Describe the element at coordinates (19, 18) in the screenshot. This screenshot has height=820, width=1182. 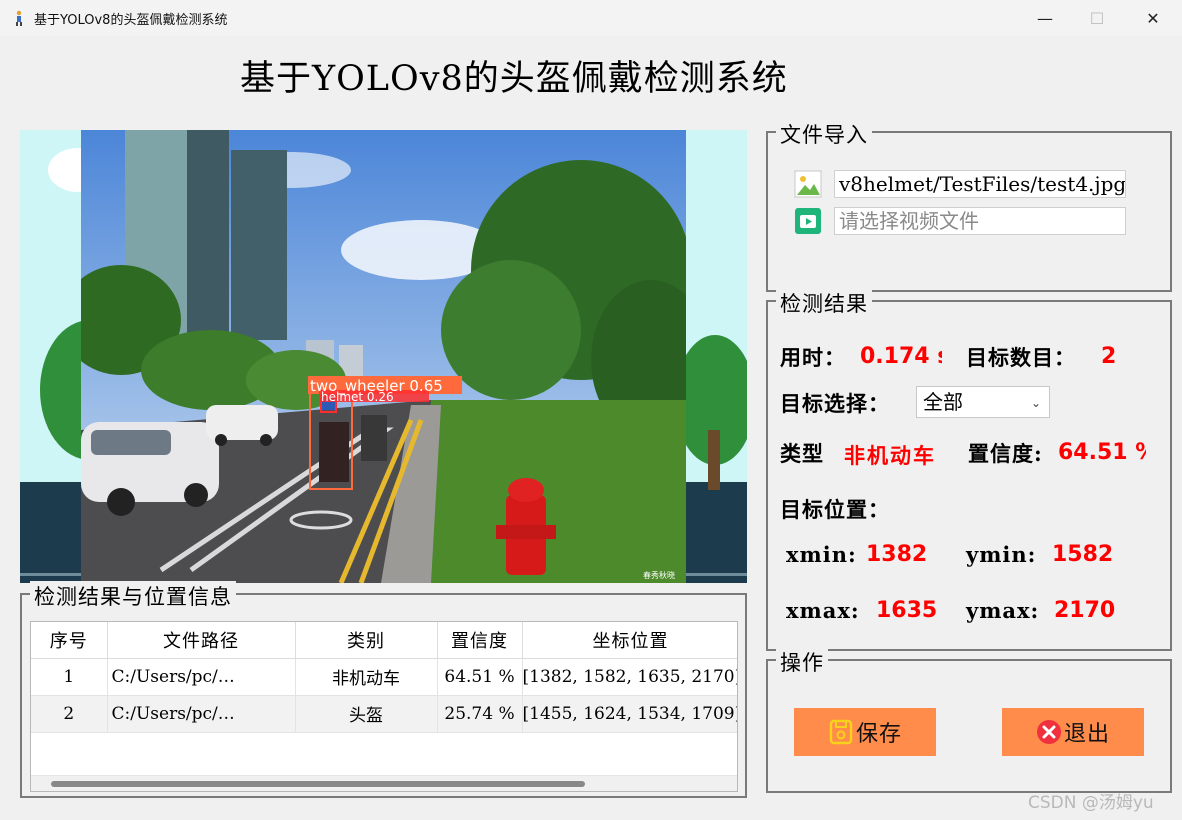
I see `app-icon` at that location.